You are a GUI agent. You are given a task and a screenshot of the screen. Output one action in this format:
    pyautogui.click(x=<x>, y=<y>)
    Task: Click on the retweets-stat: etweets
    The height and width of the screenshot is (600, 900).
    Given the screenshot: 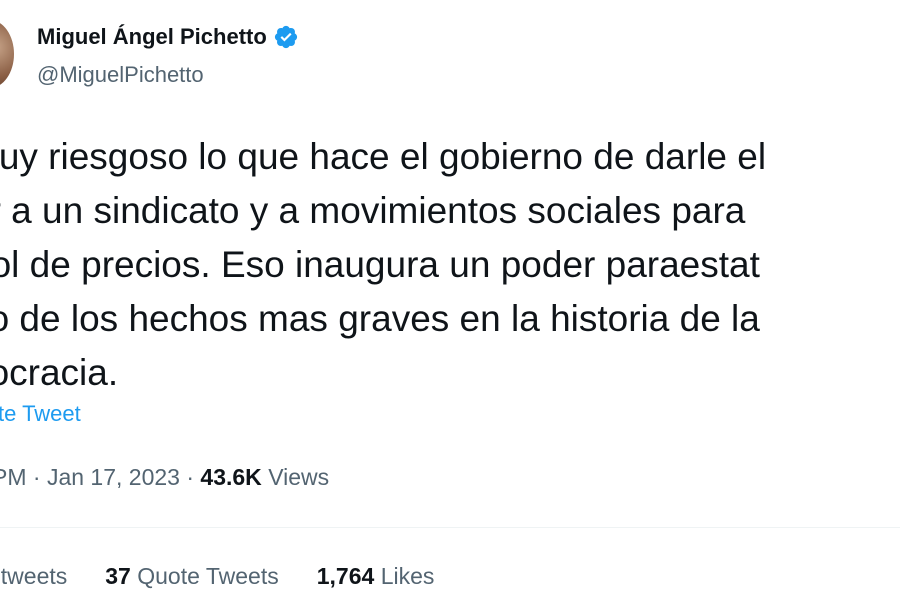 What is the action you would take?
    pyautogui.click(x=33, y=576)
    